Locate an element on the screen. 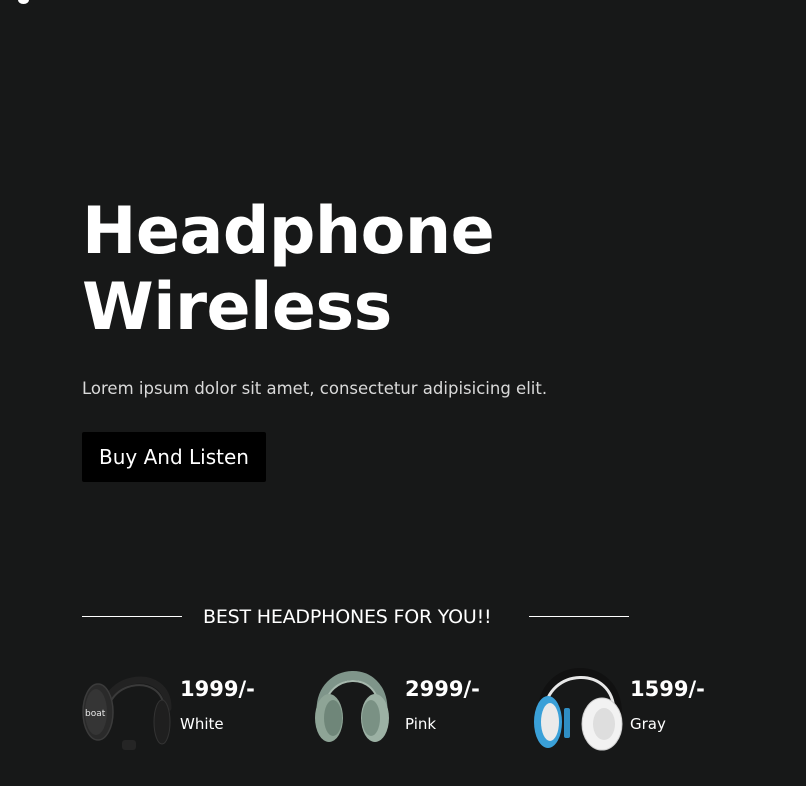  black-headphones-icon: boat is located at coordinates (128, 706).